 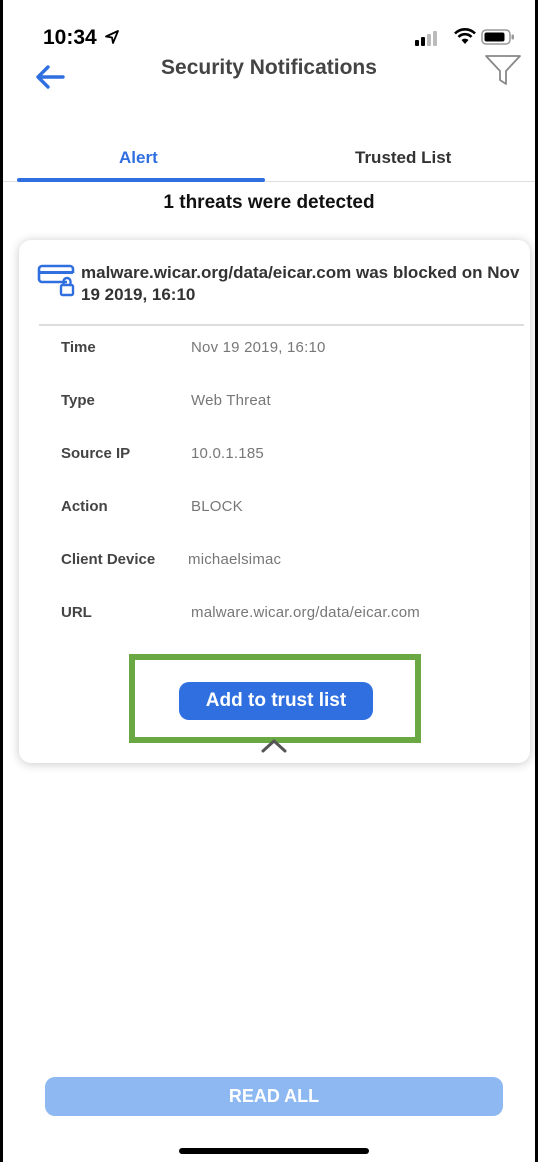 I want to click on tab-trusted-list: Trusted List, so click(x=403, y=158).